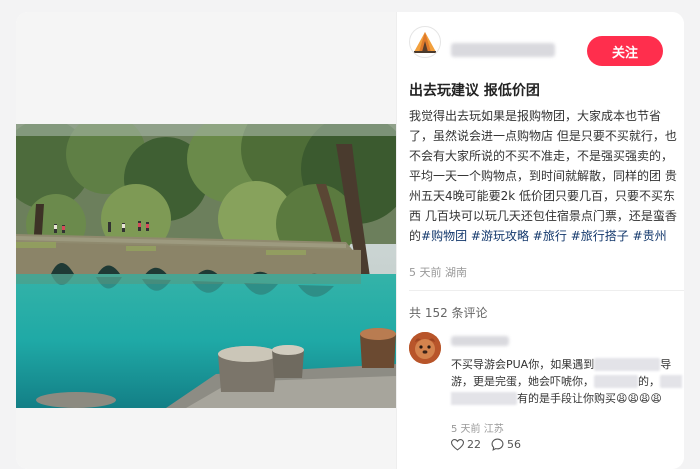 This screenshot has height=469, width=700. What do you see at coordinates (616, 381) in the screenshot?
I see `redacted-text: 某某某某` at bounding box center [616, 381].